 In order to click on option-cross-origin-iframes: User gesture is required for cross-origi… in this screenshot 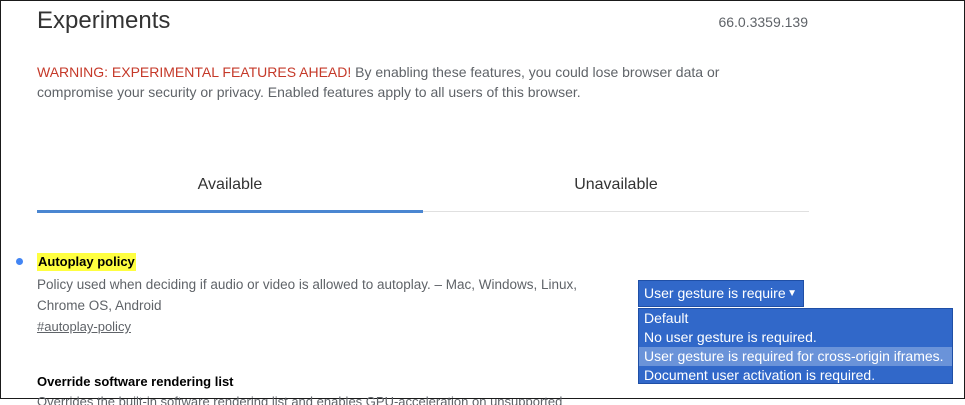, I will do `click(795, 356)`.